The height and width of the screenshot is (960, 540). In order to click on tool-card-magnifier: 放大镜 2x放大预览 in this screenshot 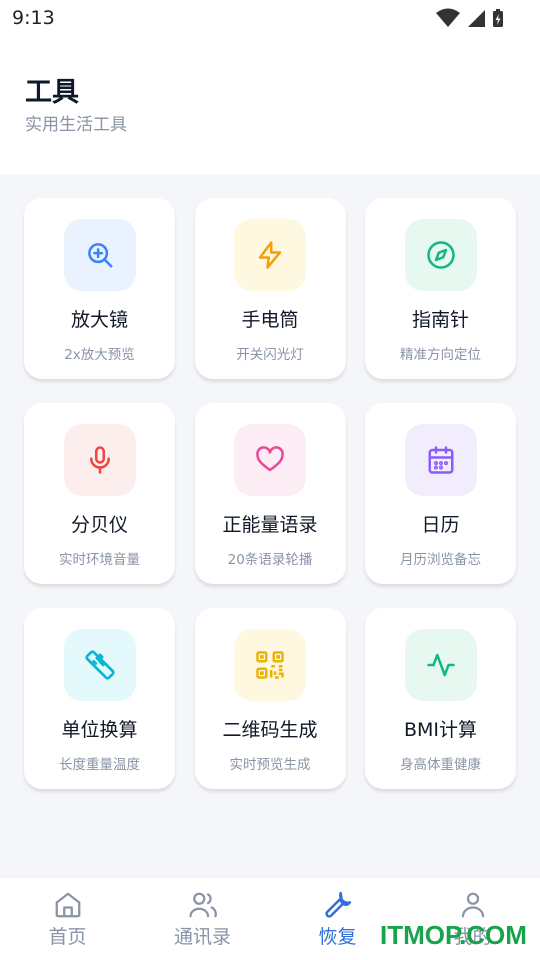, I will do `click(99, 288)`.